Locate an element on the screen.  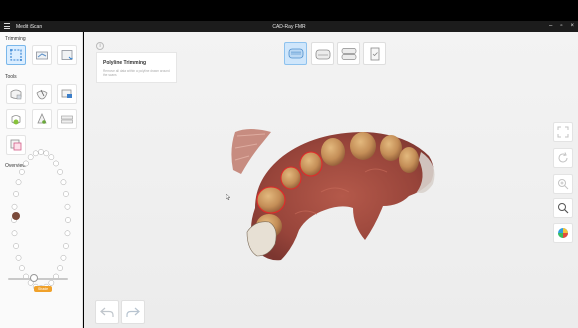
selected-tooth is located at coordinates (16, 216).